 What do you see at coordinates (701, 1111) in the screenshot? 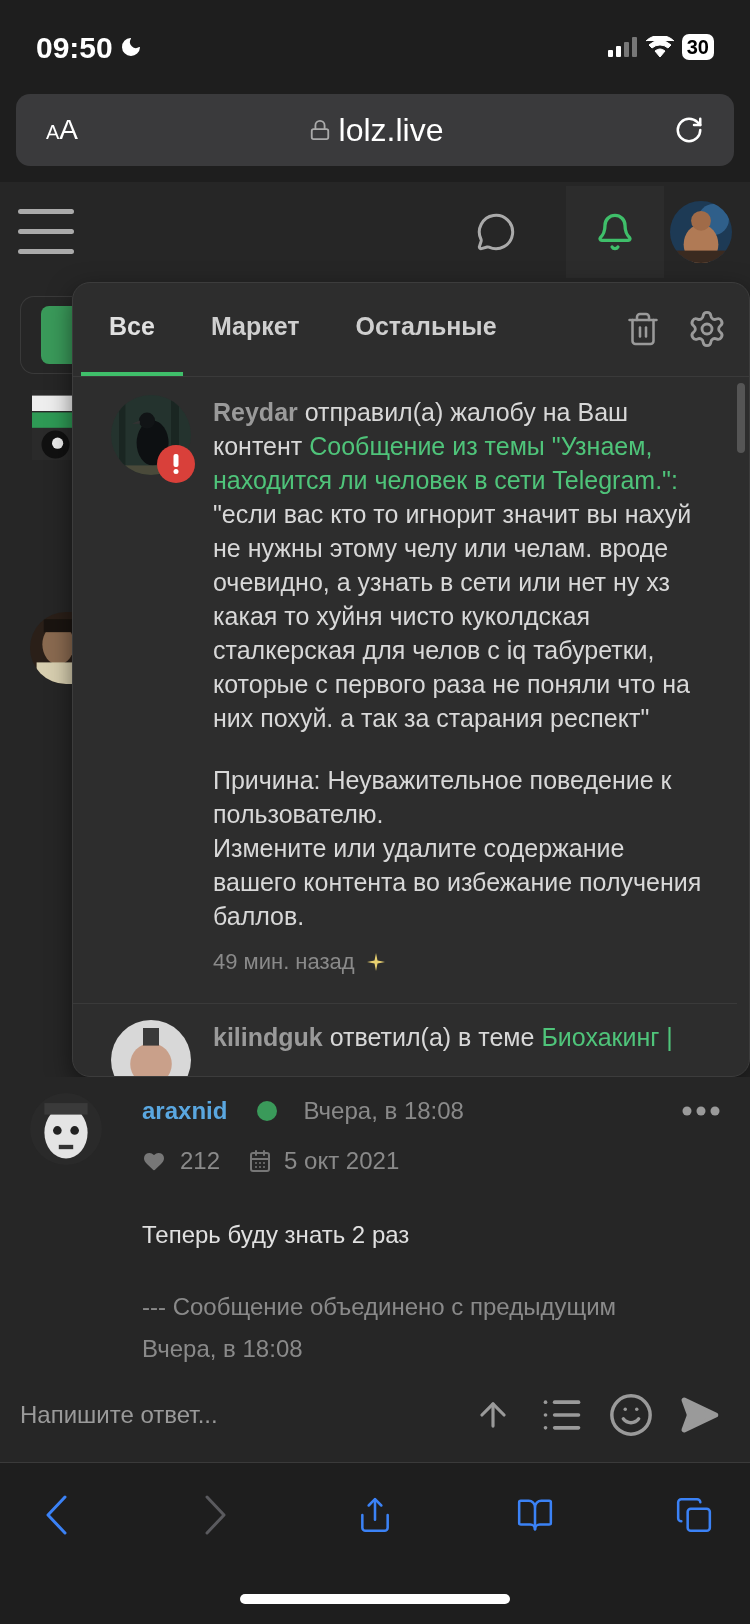
I see `more-icon` at bounding box center [701, 1111].